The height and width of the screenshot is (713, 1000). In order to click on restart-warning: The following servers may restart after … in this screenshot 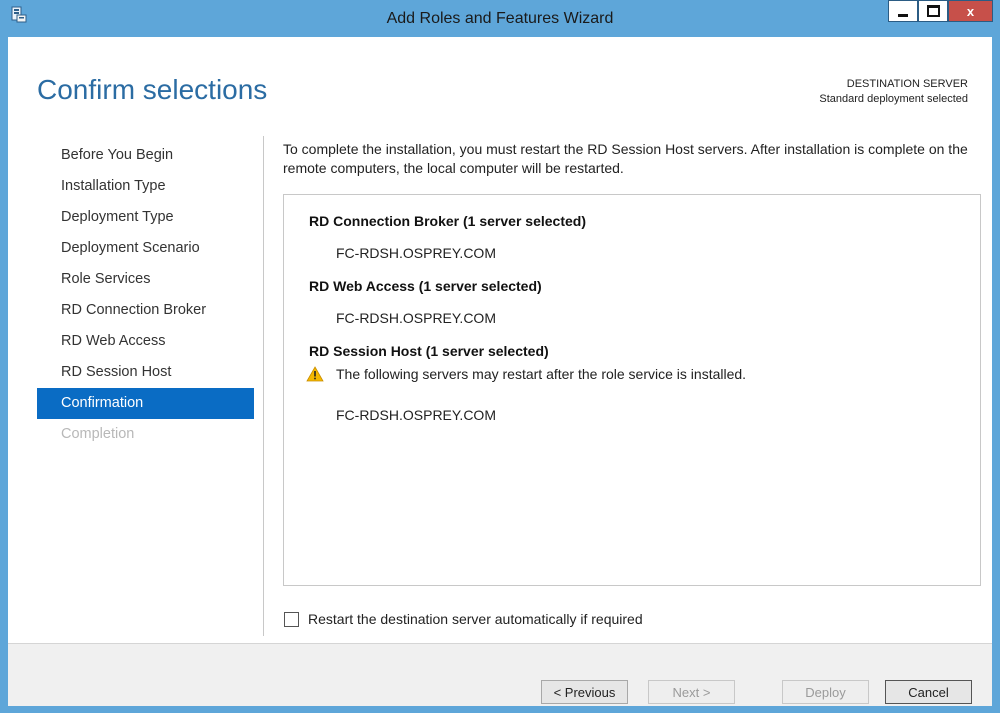, I will do `click(526, 374)`.